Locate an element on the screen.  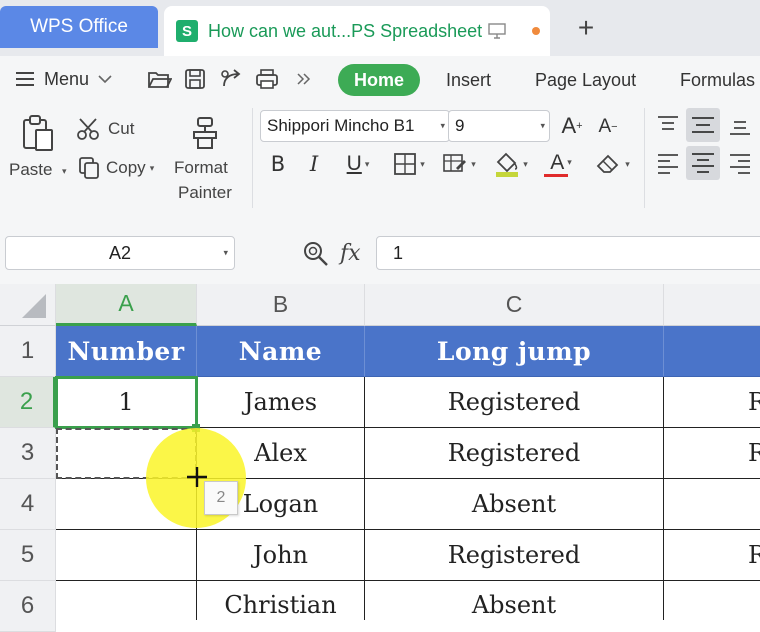
select-all-triangle-icon is located at coordinates (34, 306).